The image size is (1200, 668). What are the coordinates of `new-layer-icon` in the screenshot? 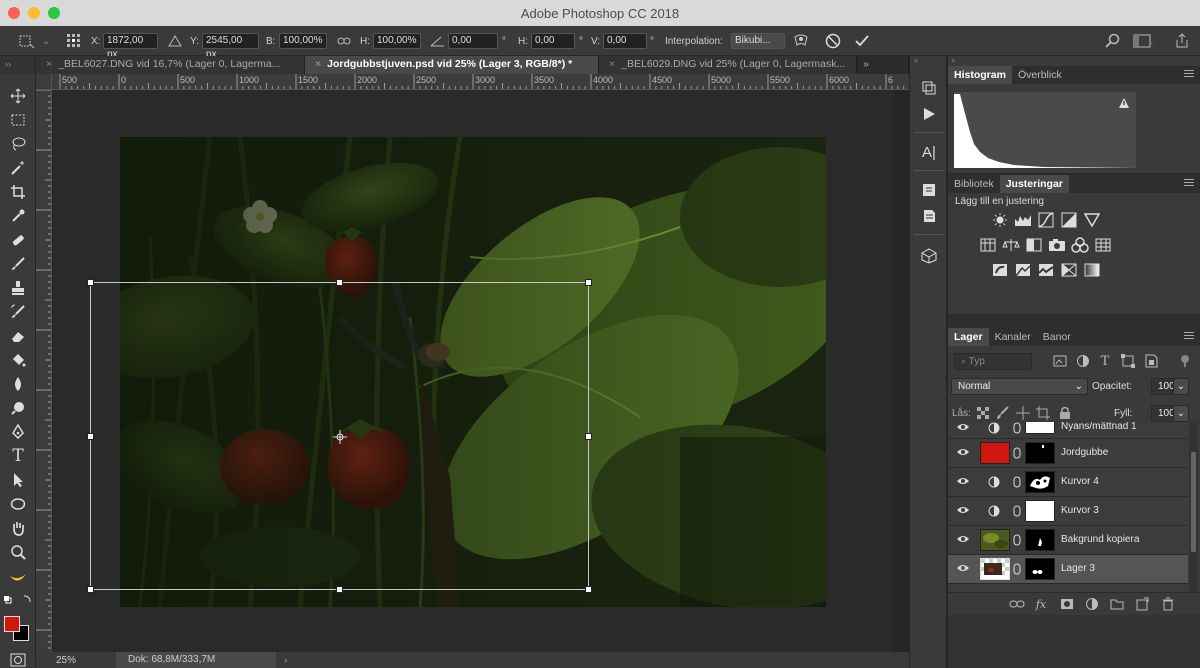 It's located at (1142, 604).